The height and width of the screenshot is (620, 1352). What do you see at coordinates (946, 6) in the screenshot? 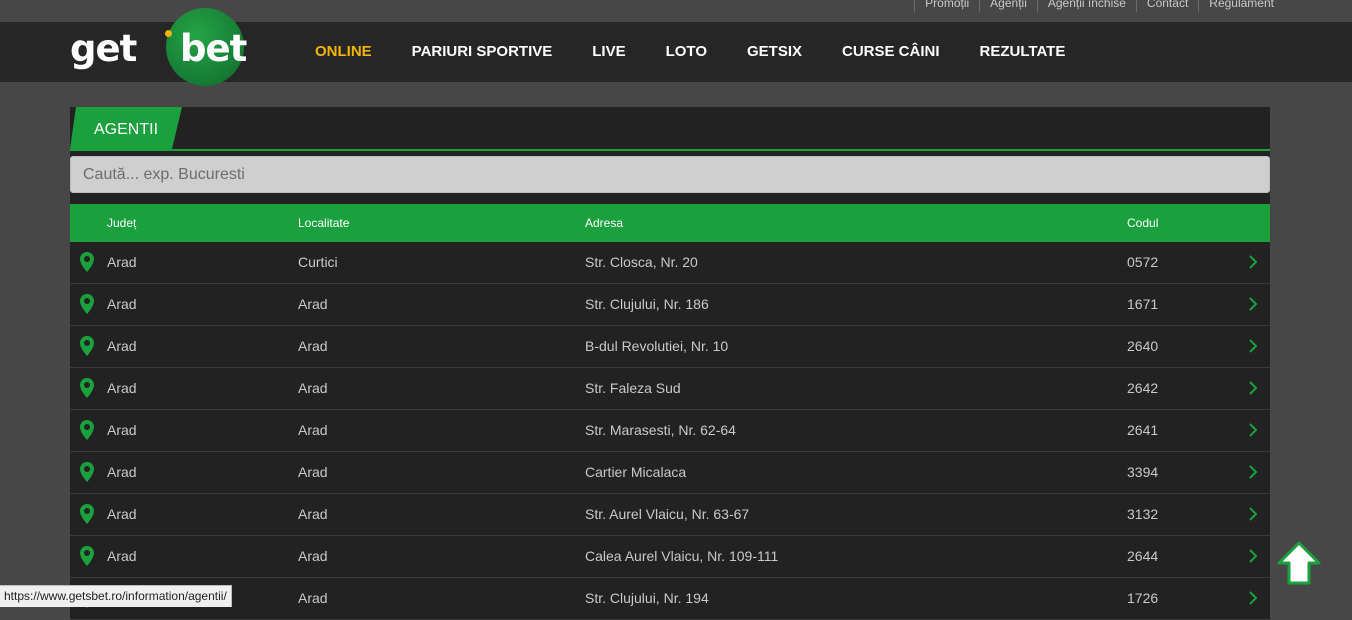
I see `top-link-promotii: Promoții` at bounding box center [946, 6].